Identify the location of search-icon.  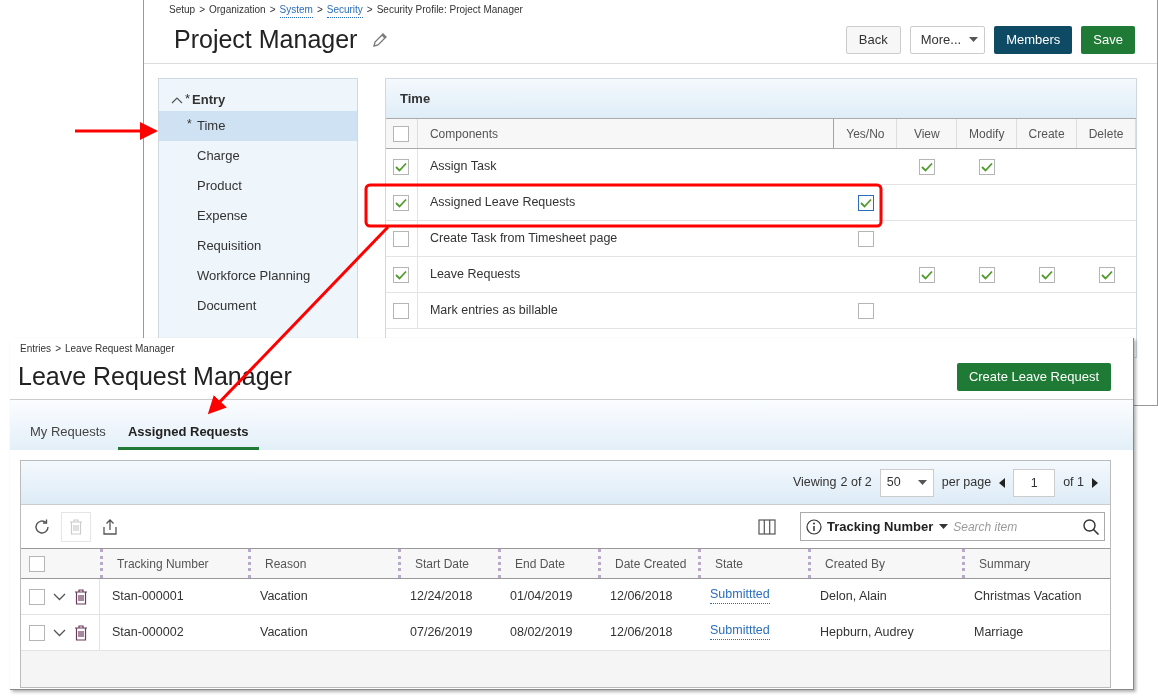
(1091, 526).